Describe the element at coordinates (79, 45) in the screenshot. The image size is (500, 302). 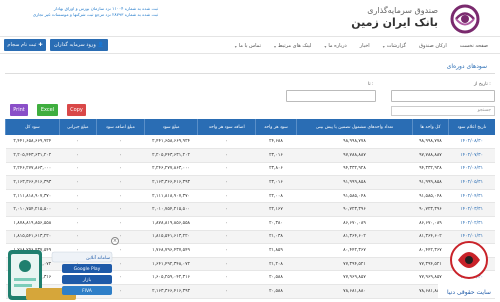
I see `investor-login-button: 👤 ورود سرمایه گذاران` at that location.